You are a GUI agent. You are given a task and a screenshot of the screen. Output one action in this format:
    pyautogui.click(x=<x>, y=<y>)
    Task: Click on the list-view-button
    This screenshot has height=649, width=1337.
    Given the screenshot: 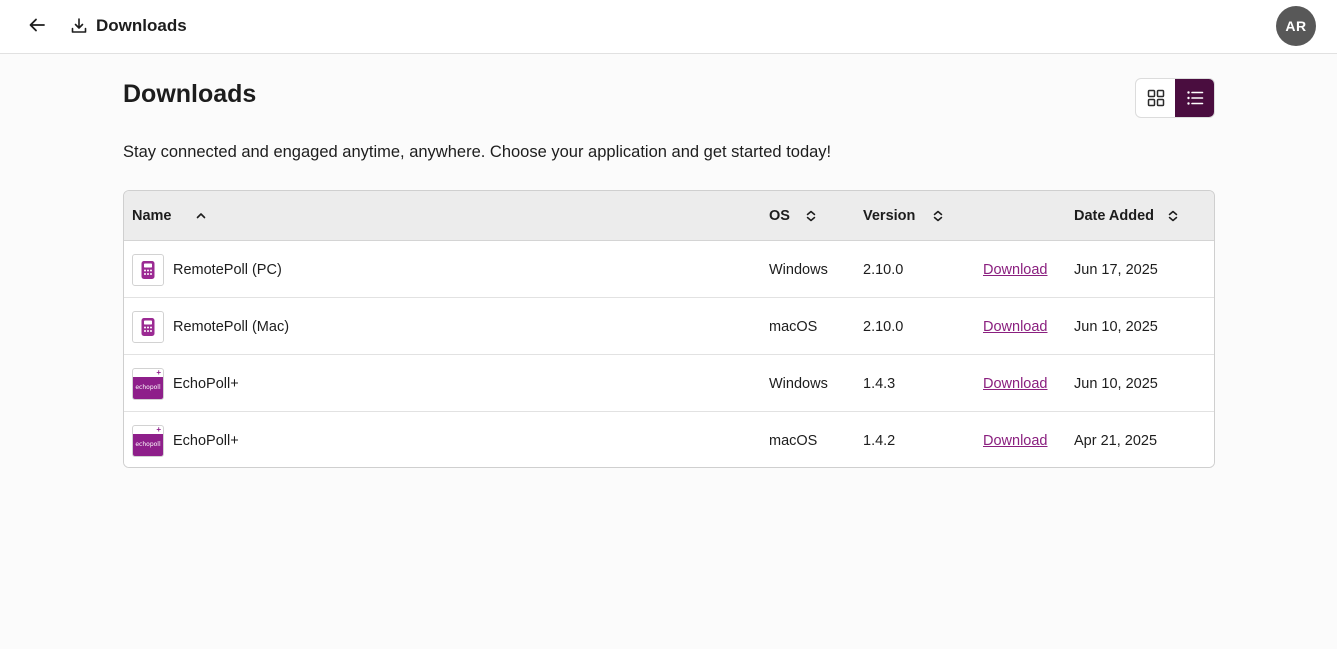 What is the action you would take?
    pyautogui.click(x=1194, y=98)
    